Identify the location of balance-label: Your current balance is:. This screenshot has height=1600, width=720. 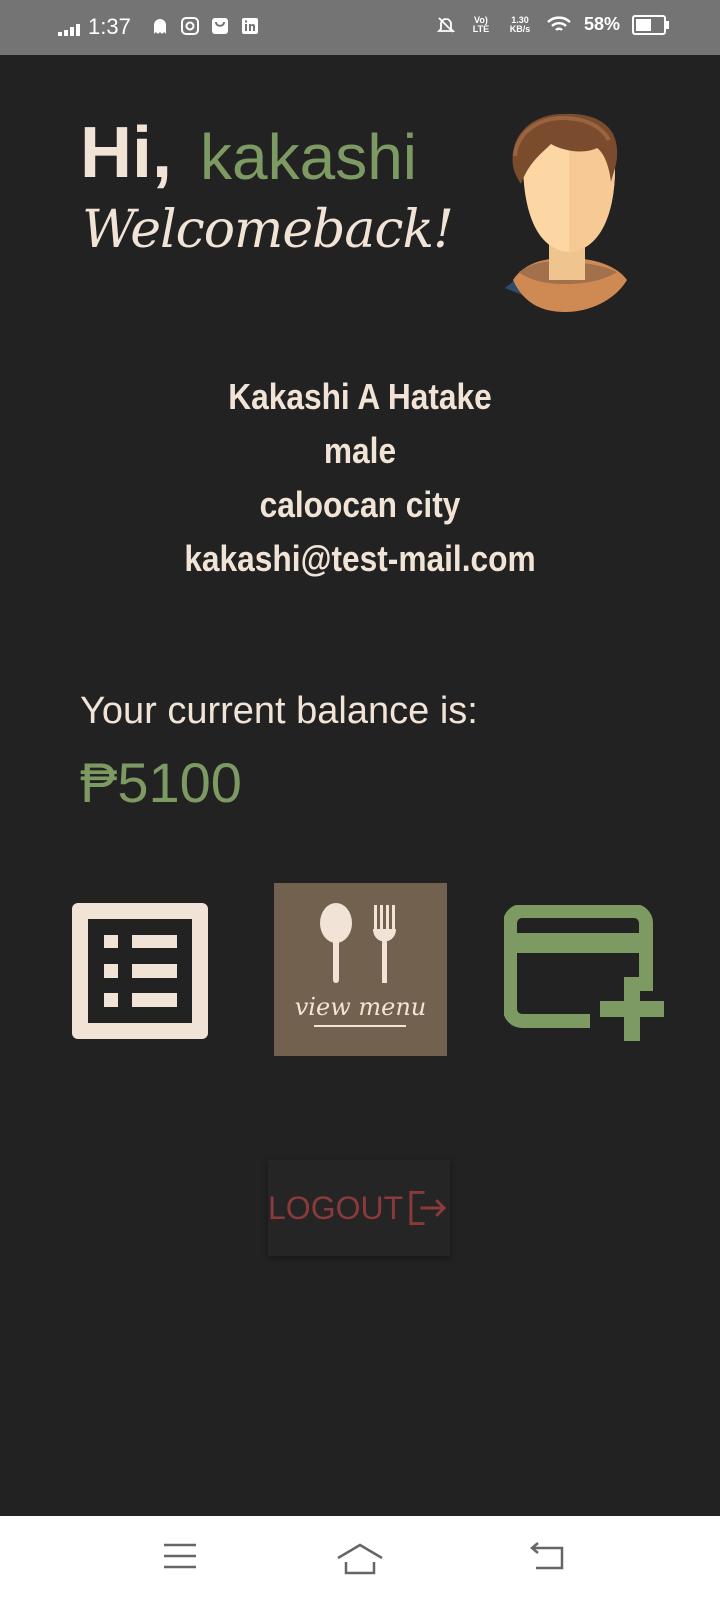
(279, 711).